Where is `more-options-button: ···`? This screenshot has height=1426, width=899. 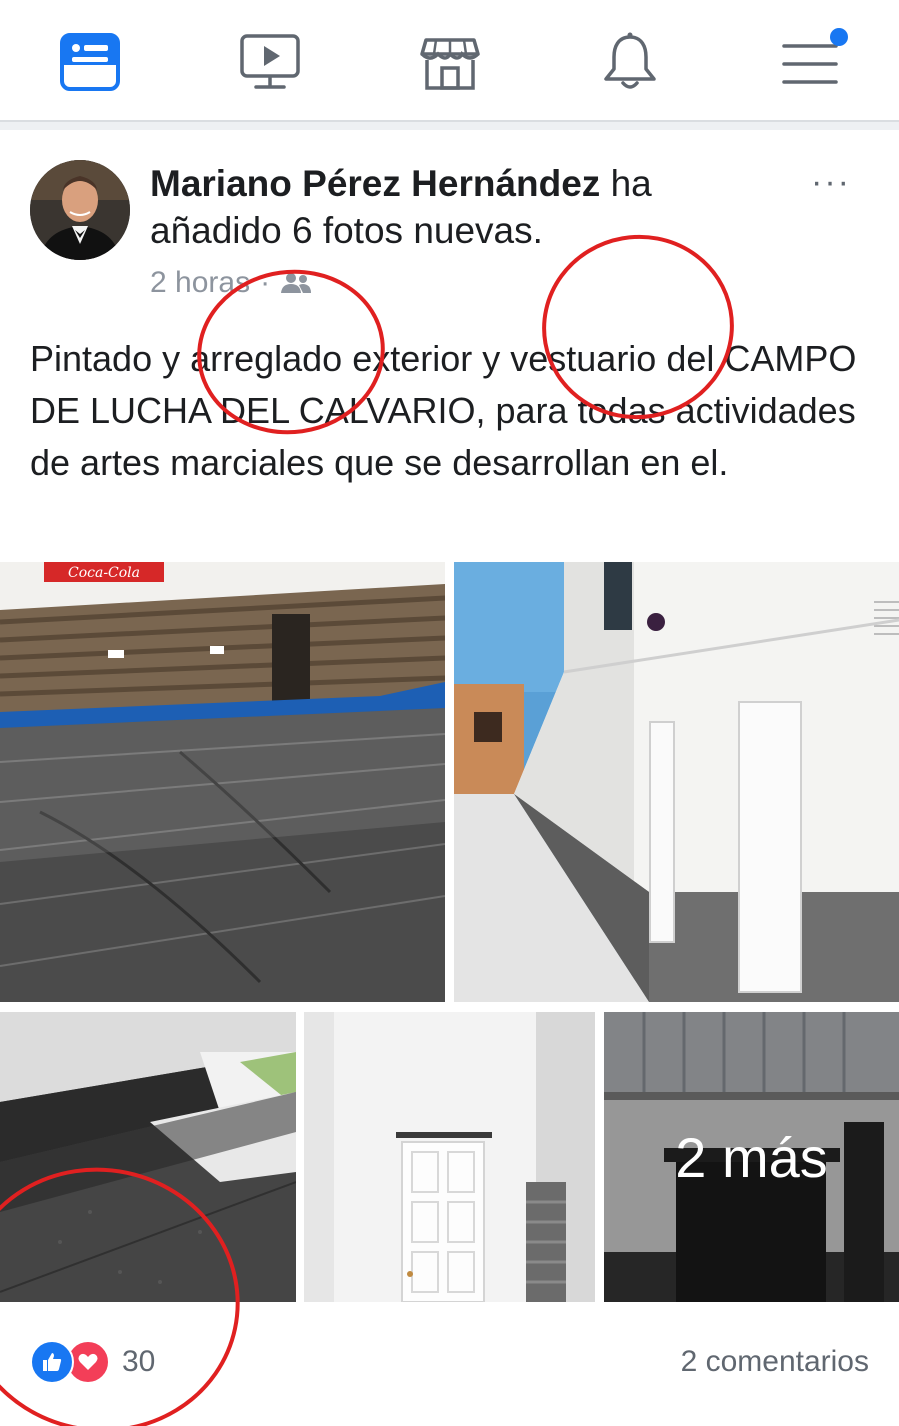
more-options-button: ··· is located at coordinates (831, 182).